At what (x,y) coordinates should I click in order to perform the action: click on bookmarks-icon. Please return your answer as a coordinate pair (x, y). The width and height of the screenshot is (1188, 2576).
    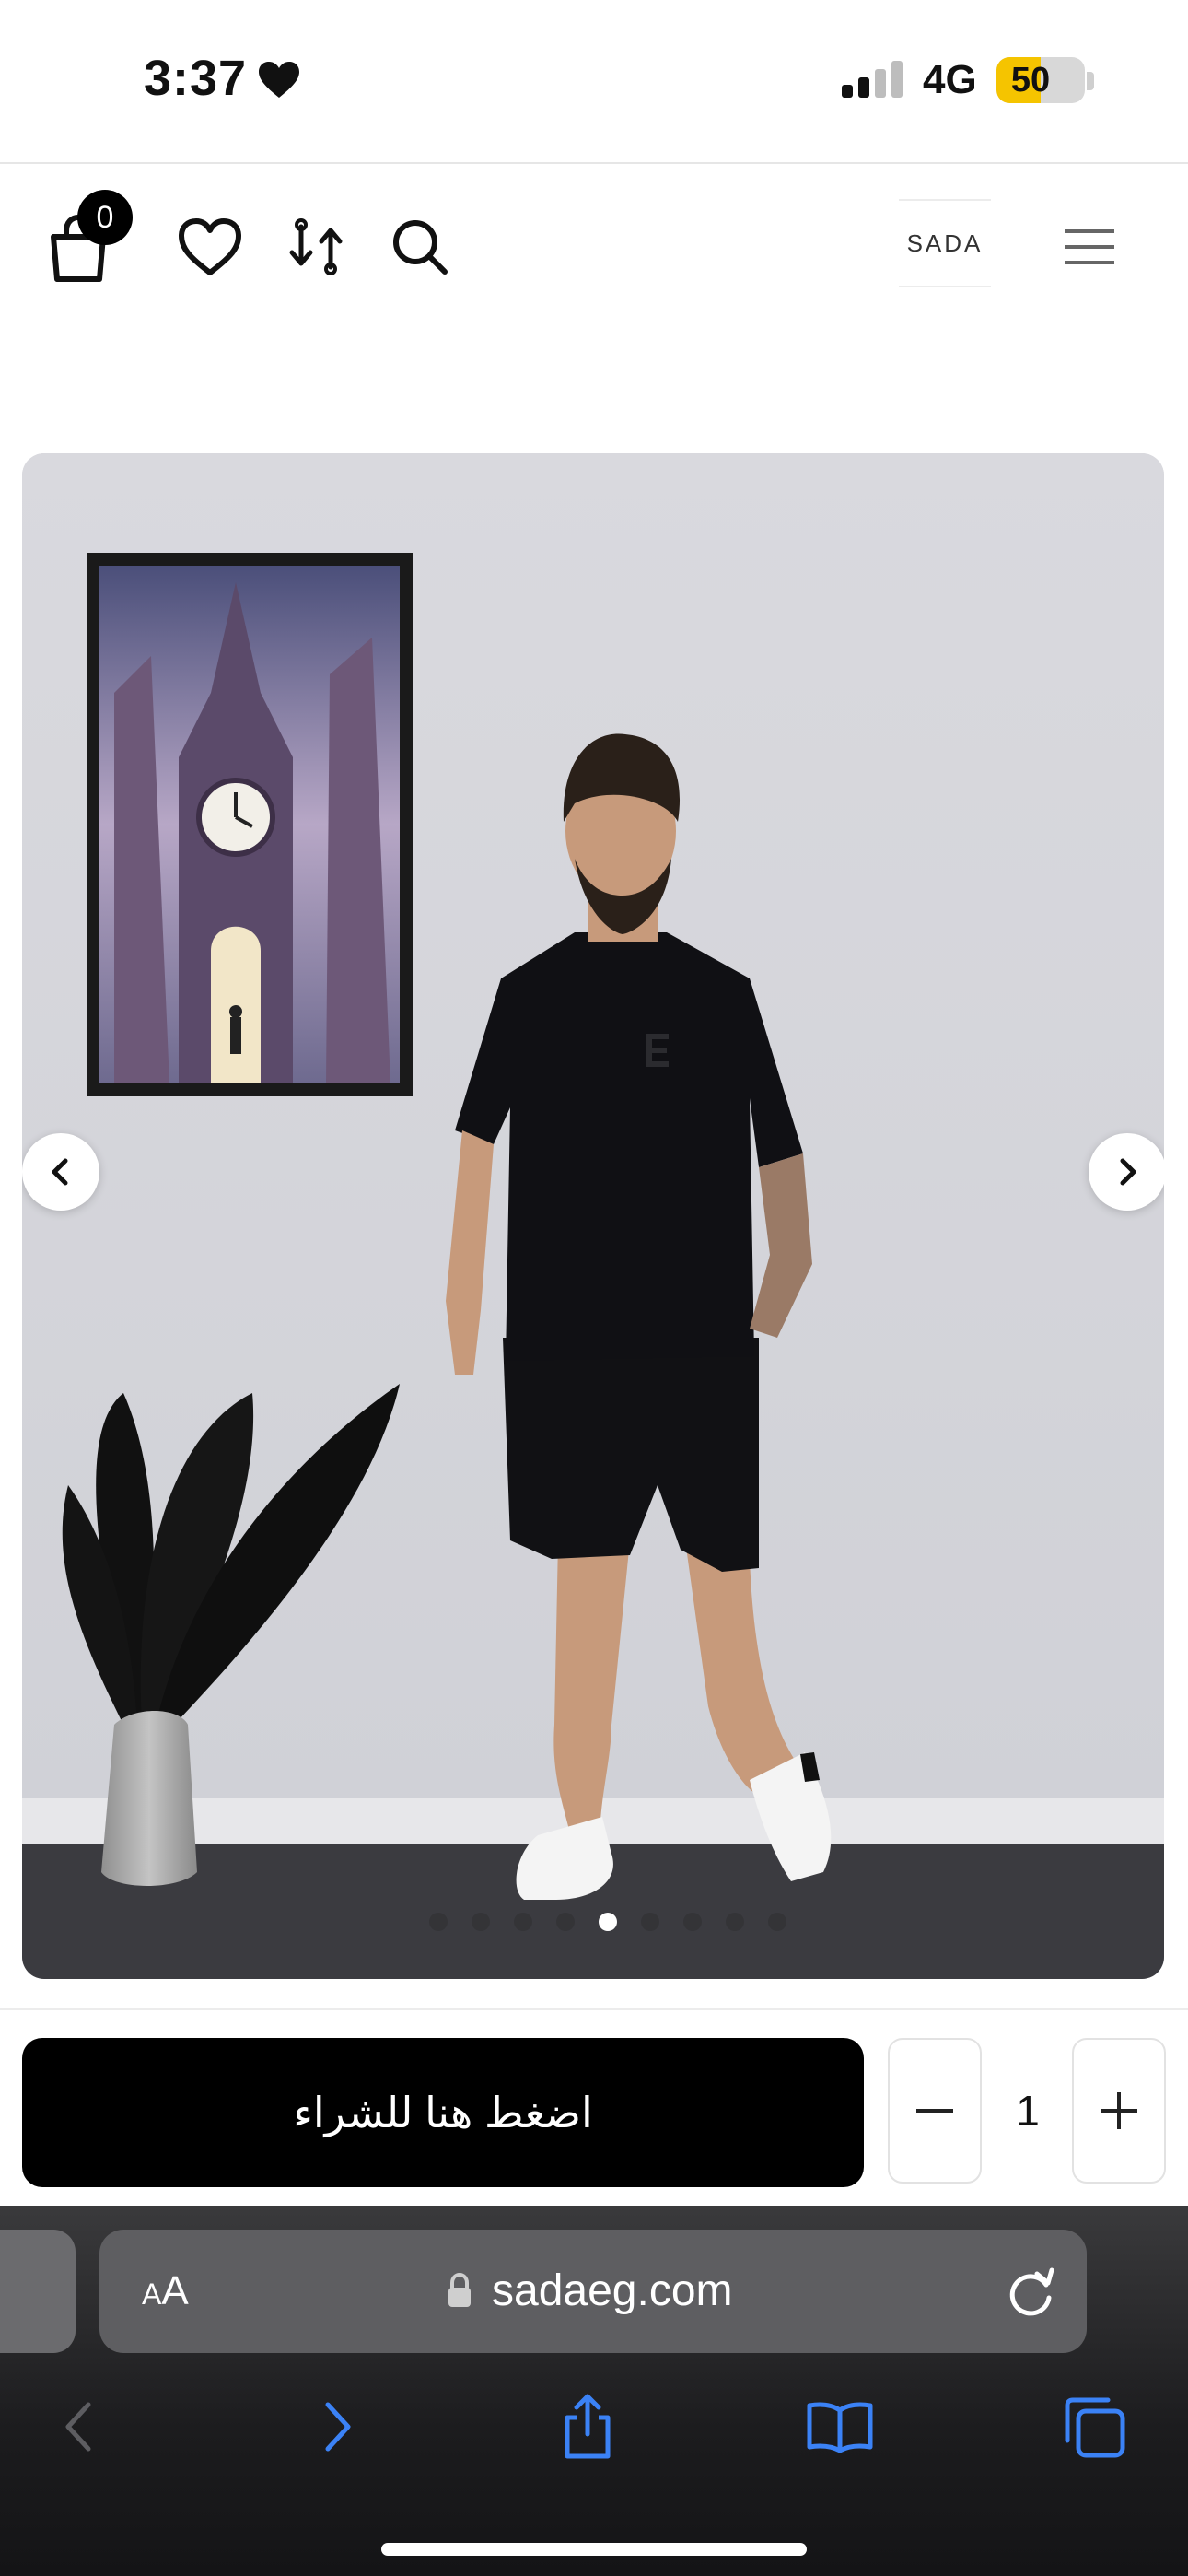
    Looking at the image, I should click on (840, 2427).